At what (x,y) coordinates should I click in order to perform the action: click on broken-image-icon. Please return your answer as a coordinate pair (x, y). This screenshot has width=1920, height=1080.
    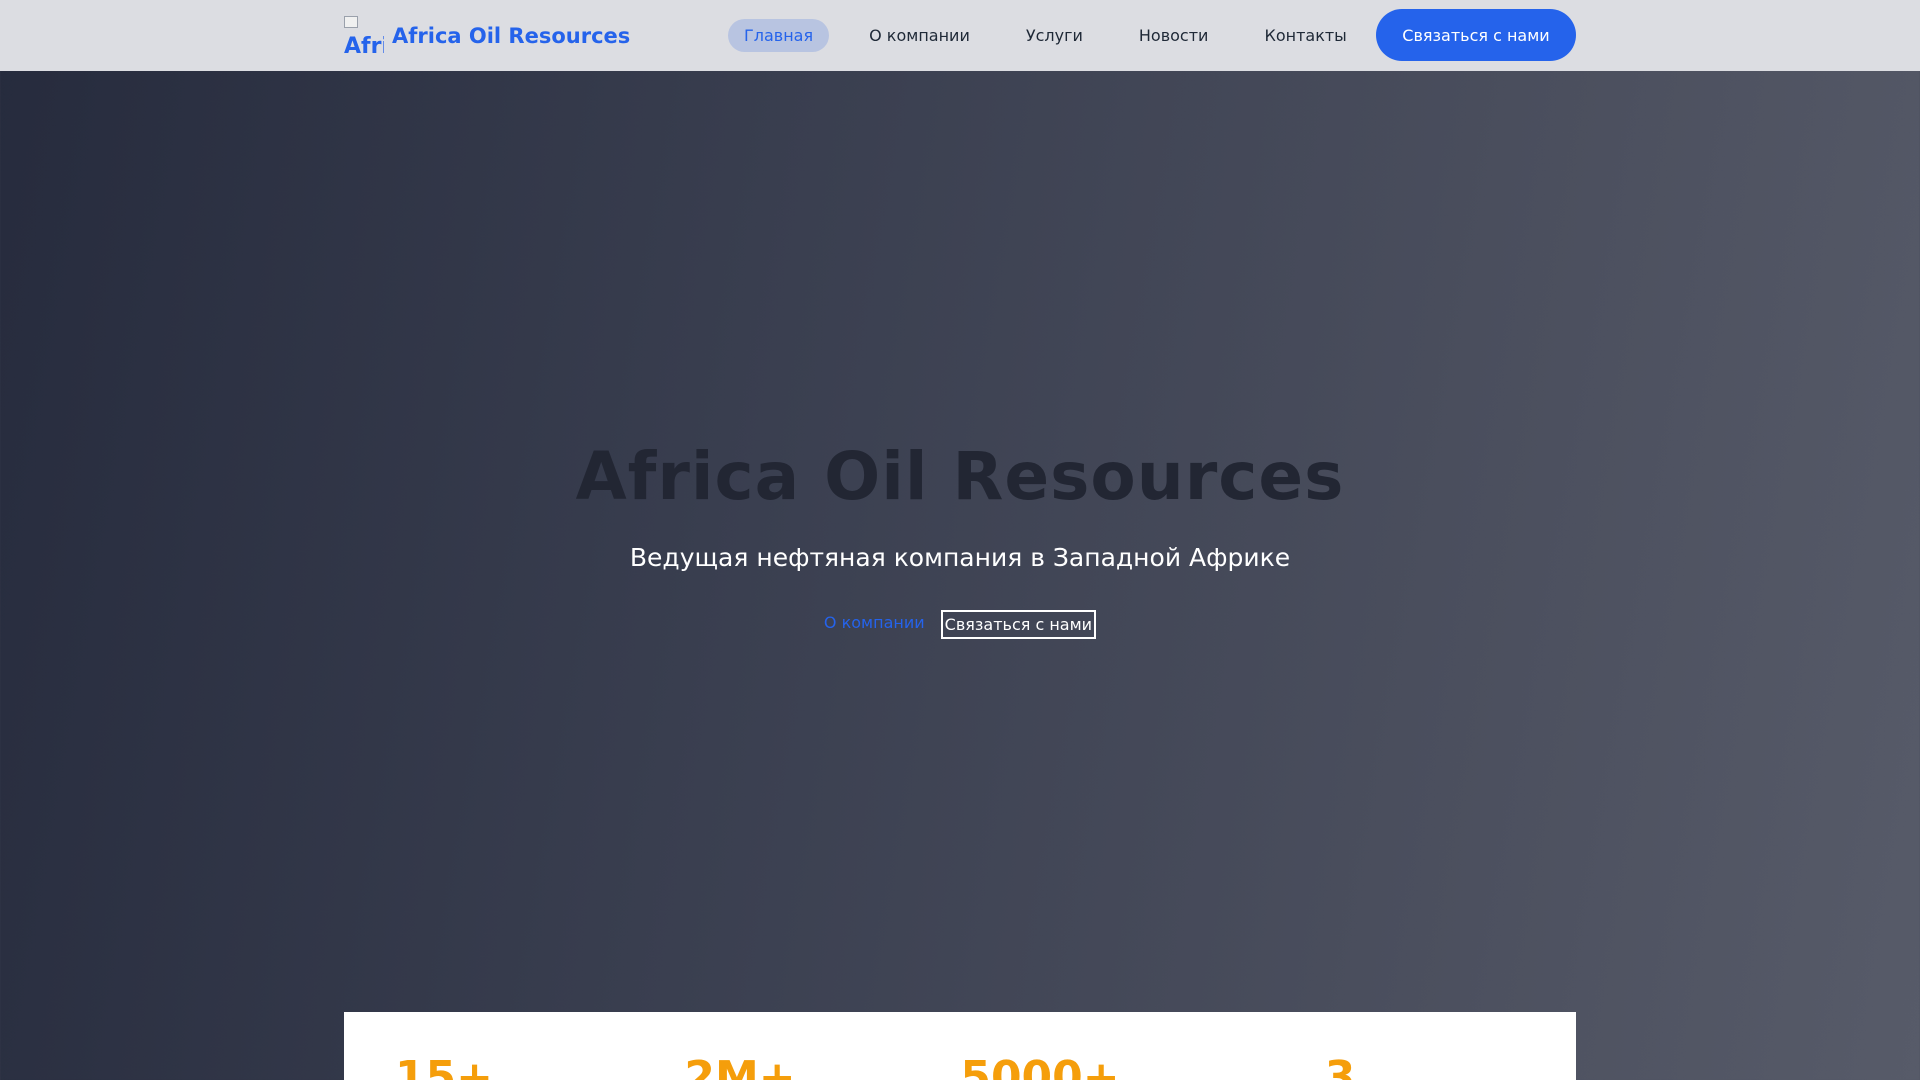
    Looking at the image, I should click on (351, 22).